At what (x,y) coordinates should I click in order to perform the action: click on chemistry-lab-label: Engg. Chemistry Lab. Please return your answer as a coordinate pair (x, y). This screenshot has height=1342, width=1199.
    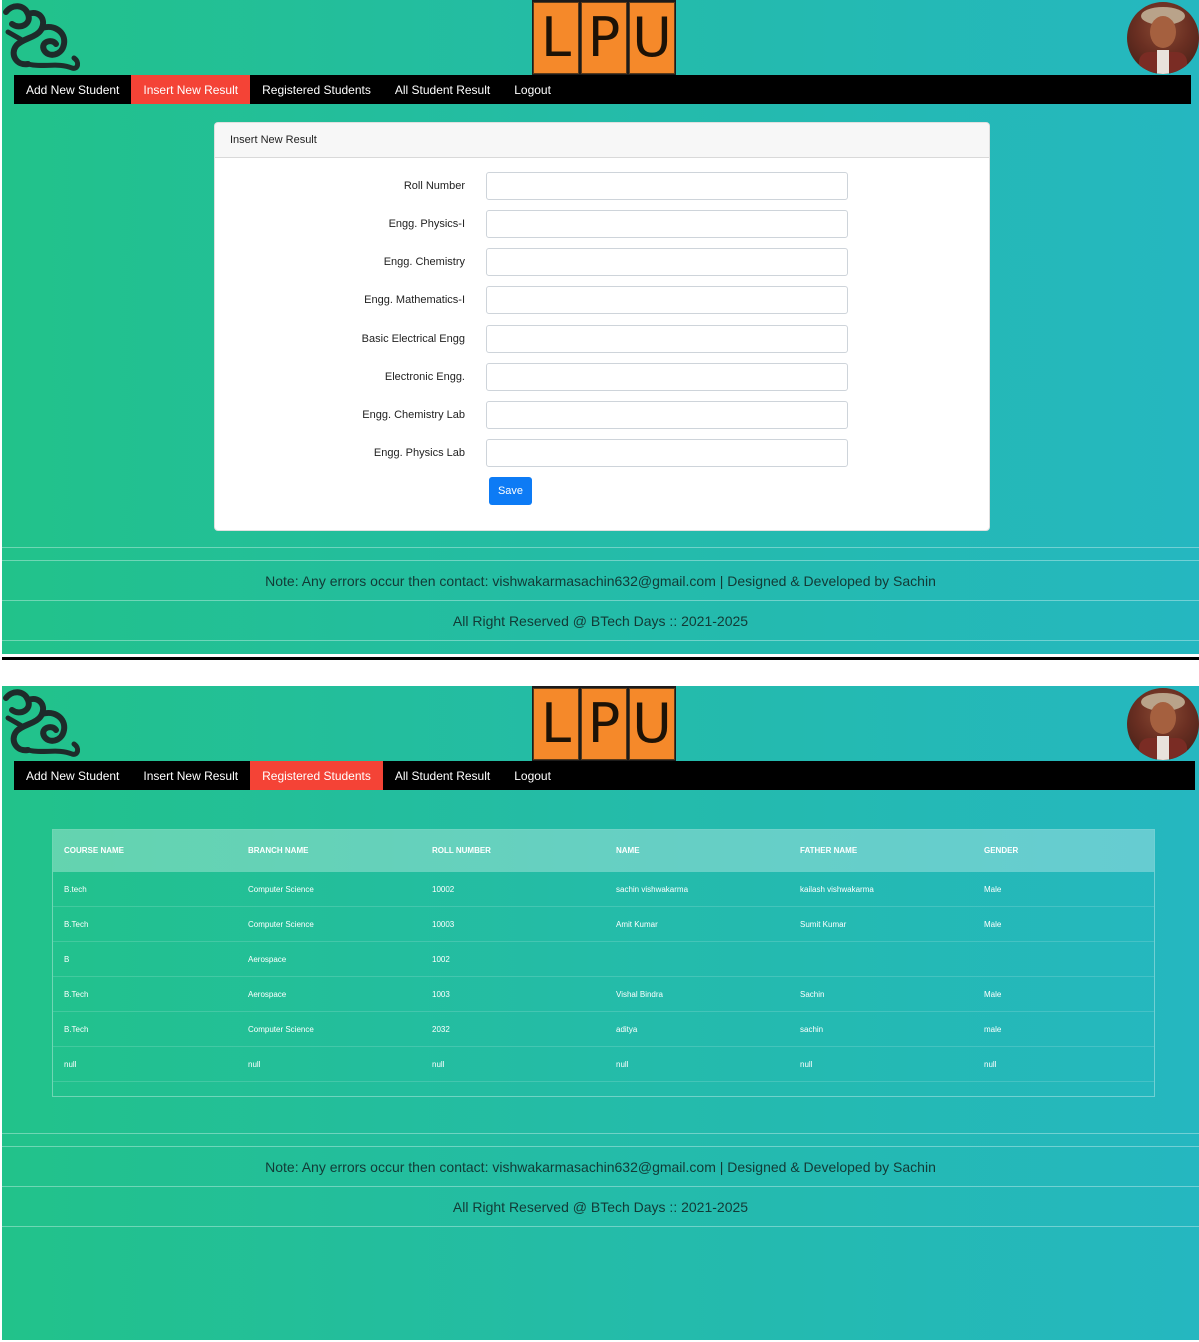
    Looking at the image, I should click on (413, 415).